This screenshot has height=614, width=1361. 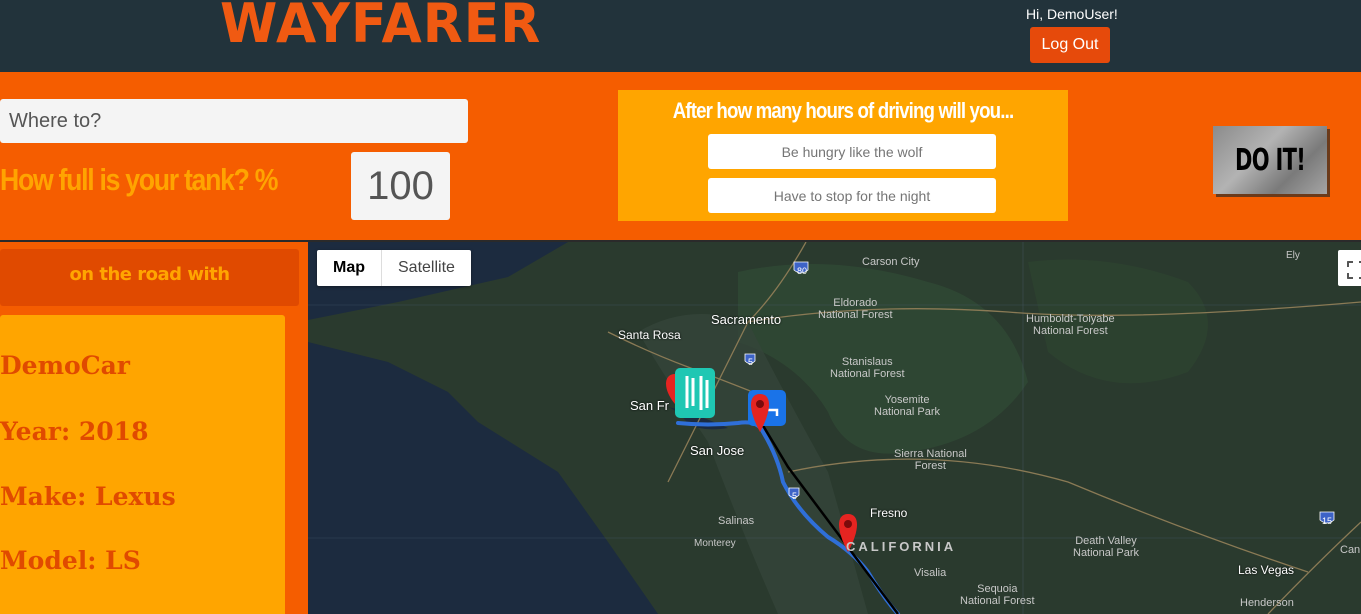 I want to click on route-shield-label: 15, so click(x=1327, y=521).